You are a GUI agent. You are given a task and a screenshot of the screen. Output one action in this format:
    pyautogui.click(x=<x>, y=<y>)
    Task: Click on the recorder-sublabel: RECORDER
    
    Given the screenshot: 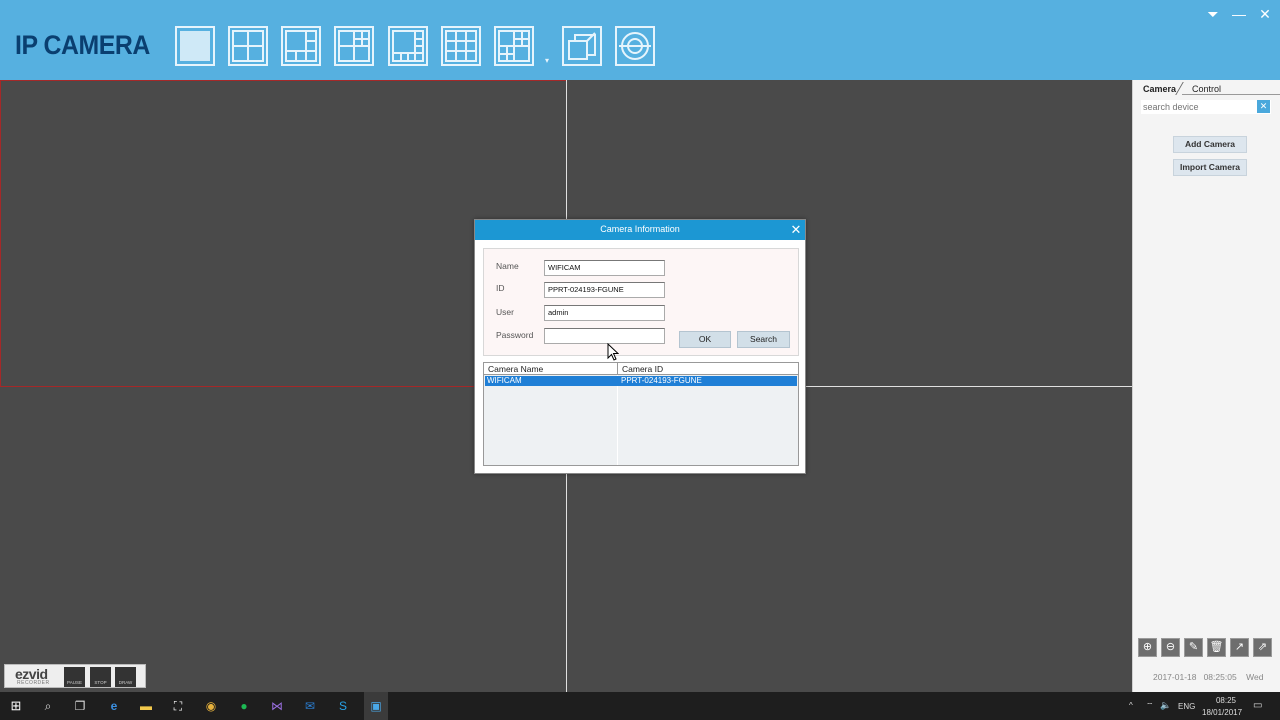 What is the action you would take?
    pyautogui.click(x=33, y=683)
    